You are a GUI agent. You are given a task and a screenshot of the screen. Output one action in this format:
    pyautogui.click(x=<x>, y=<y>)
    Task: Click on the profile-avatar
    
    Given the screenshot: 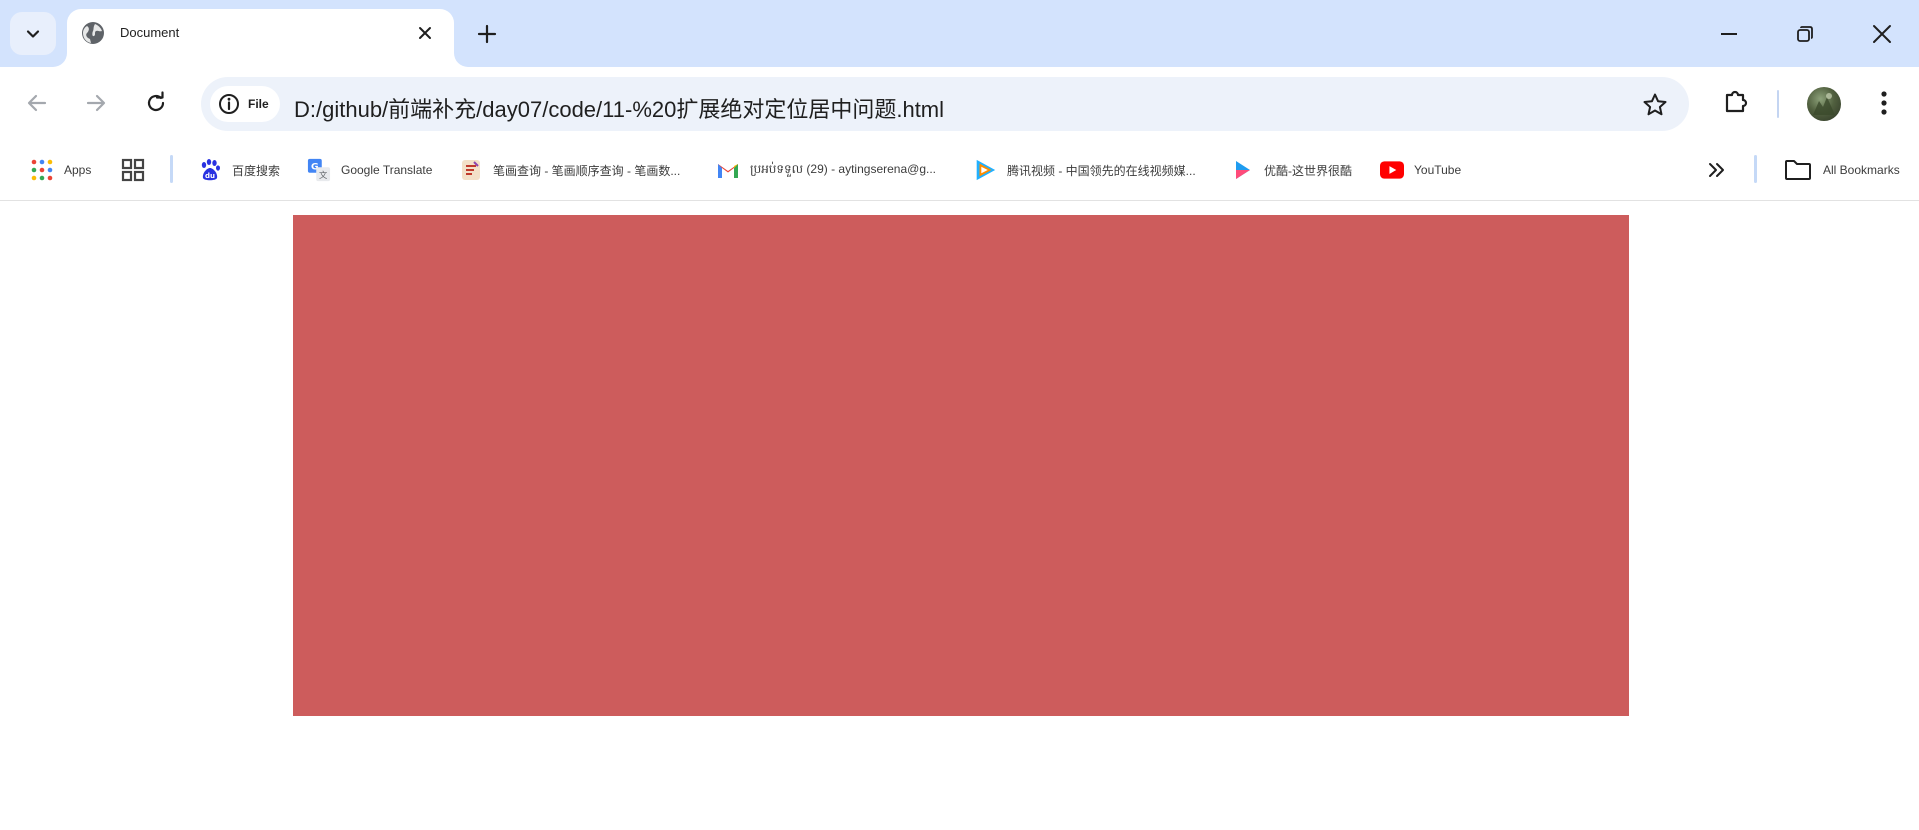 What is the action you would take?
    pyautogui.click(x=1824, y=104)
    